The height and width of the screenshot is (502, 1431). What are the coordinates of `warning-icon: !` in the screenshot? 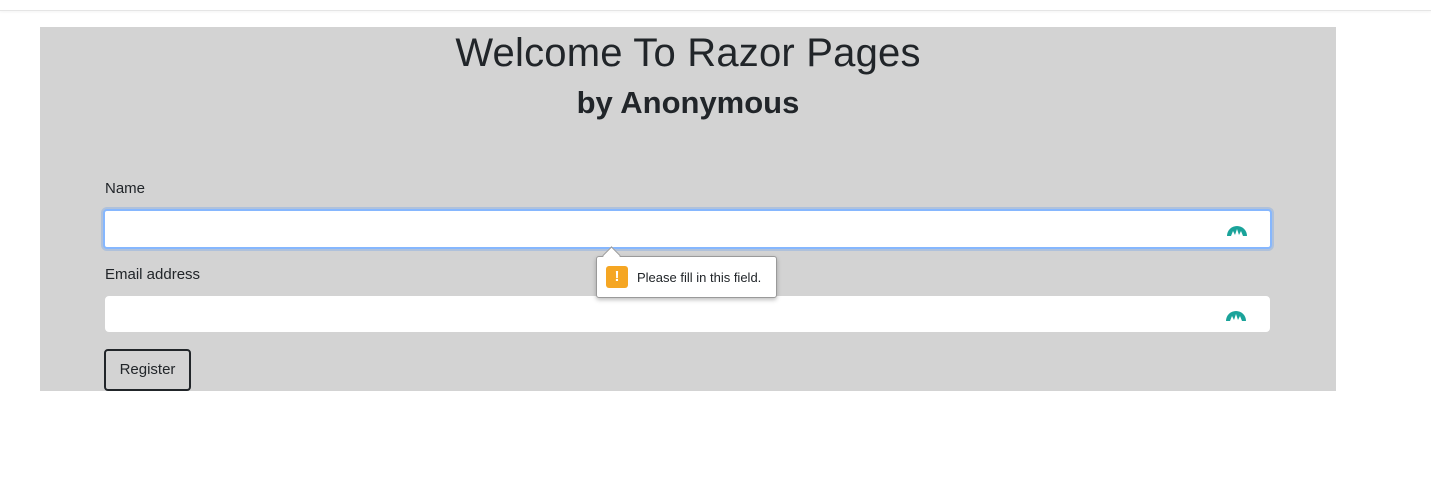 It's located at (617, 277).